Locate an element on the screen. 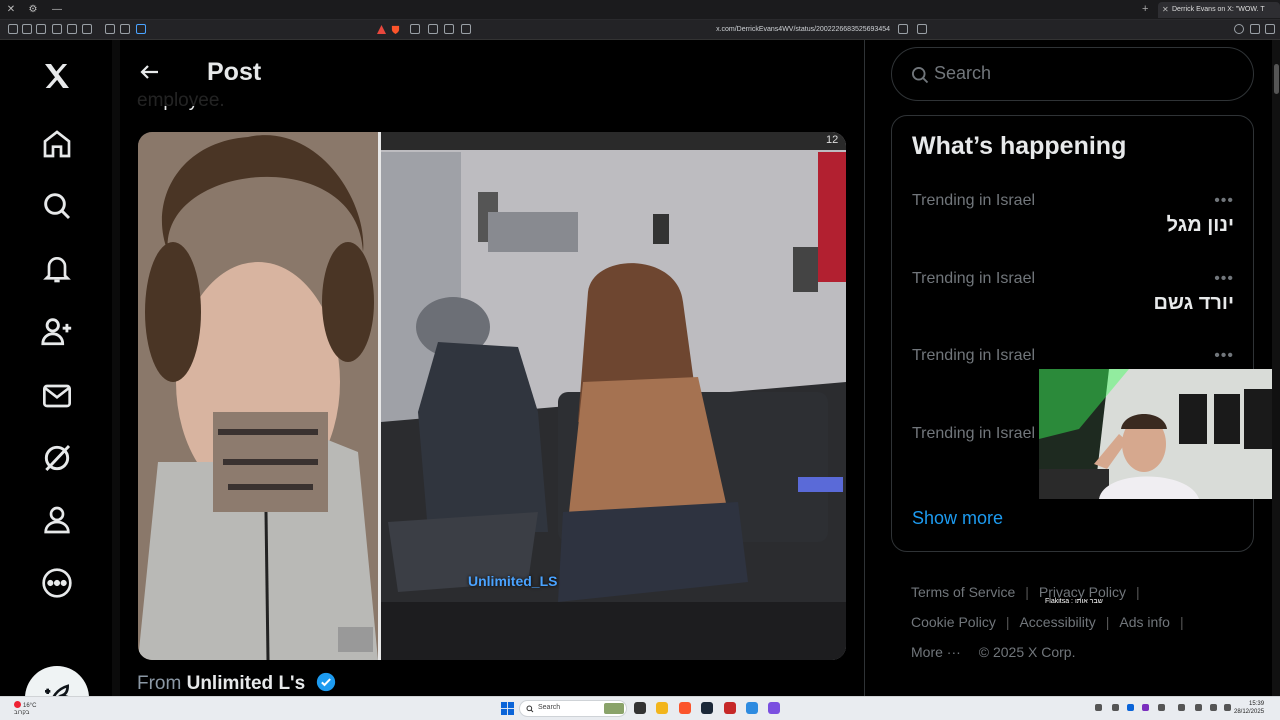 This screenshot has width=1280, height=720. trend-item: Trending in Israel ••• יורד גשם is located at coordinates (1073, 292).